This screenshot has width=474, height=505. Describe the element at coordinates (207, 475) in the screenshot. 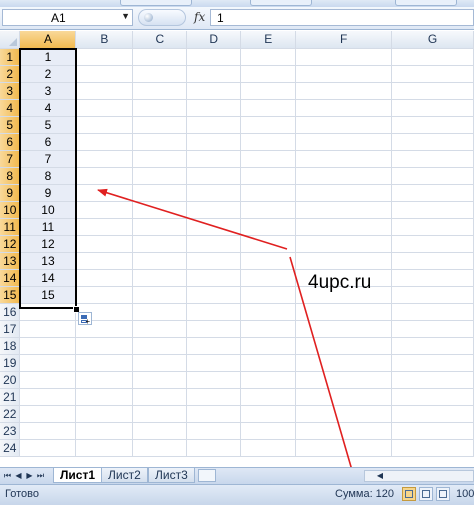

I see `insert-sheet-icon` at that location.